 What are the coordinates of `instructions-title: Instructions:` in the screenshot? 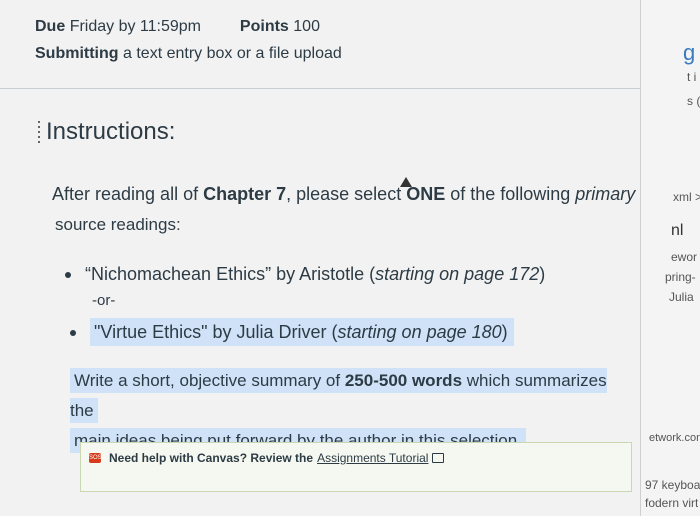 It's located at (111, 131).